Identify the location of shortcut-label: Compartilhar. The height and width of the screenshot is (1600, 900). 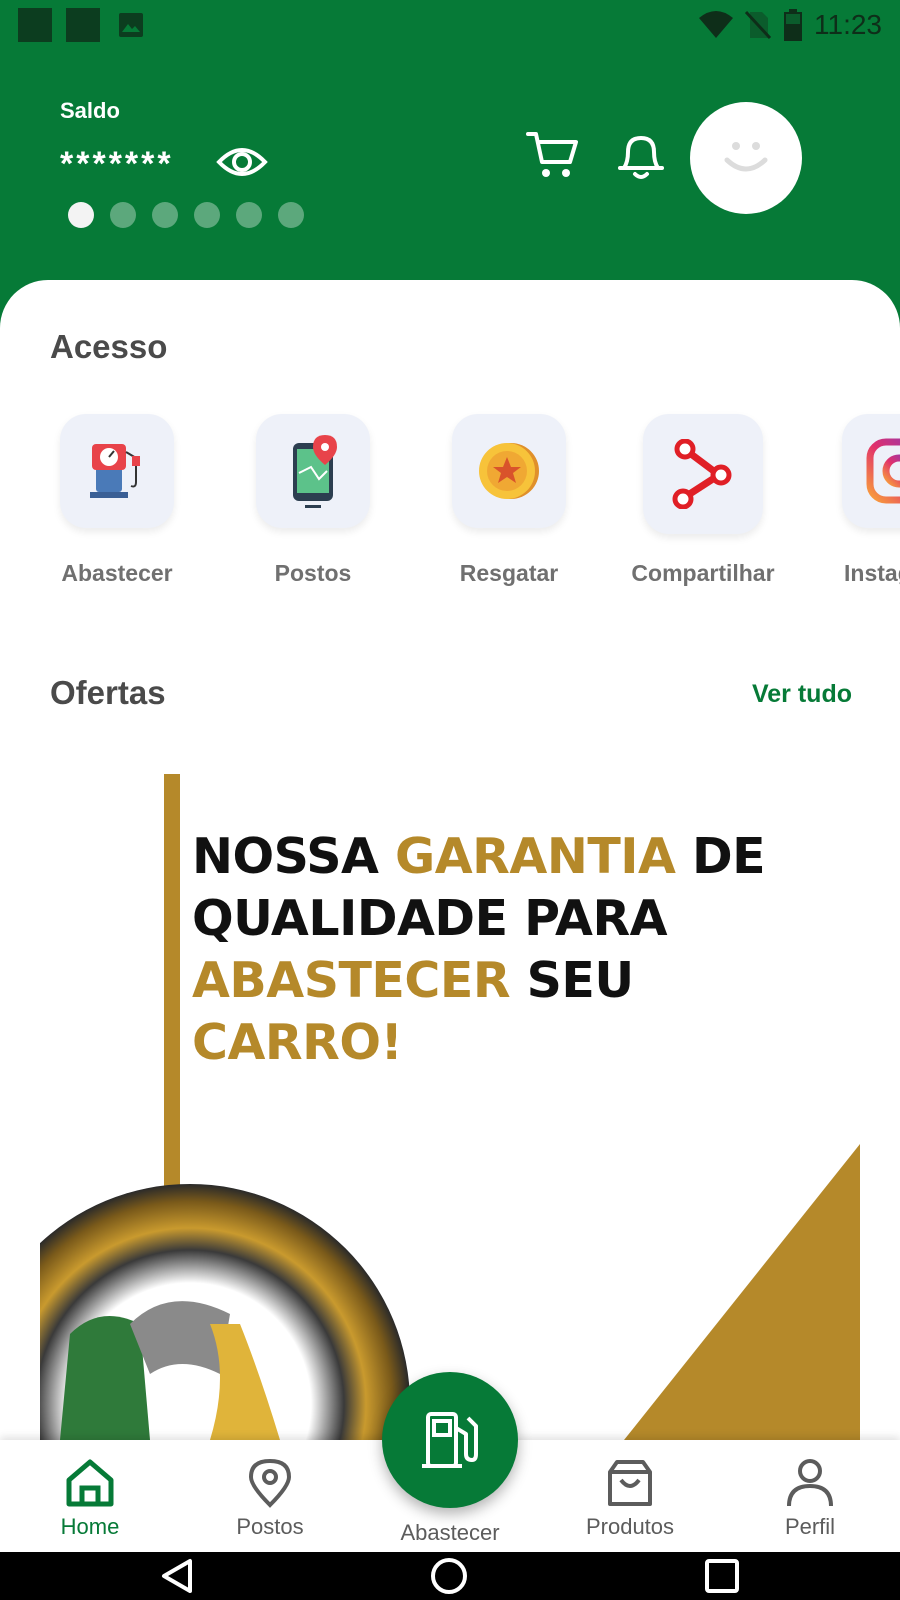
(703, 573).